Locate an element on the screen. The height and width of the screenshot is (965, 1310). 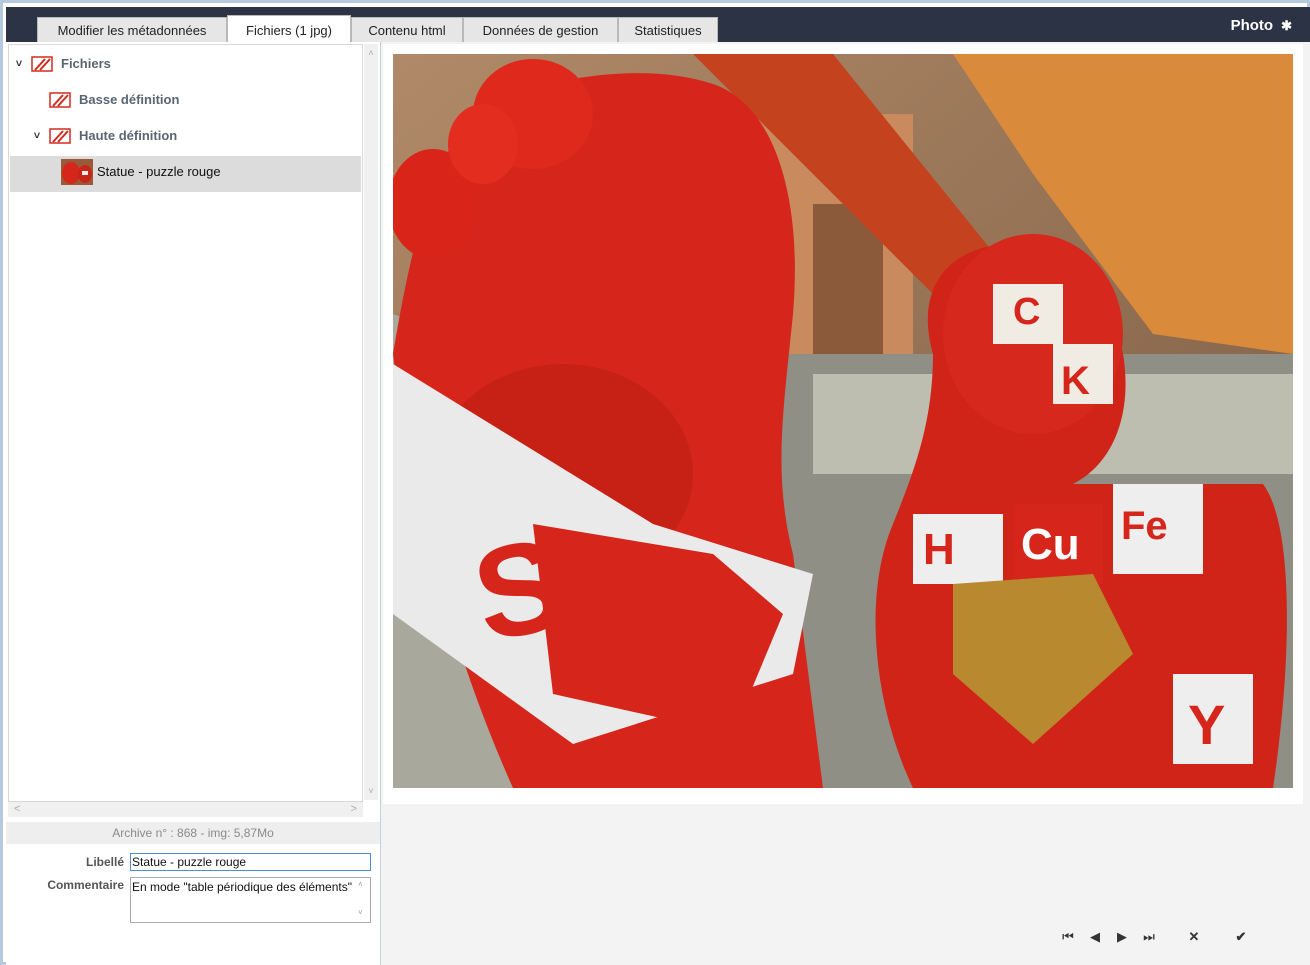
cancel-icon: ✕ is located at coordinates (1194, 937).